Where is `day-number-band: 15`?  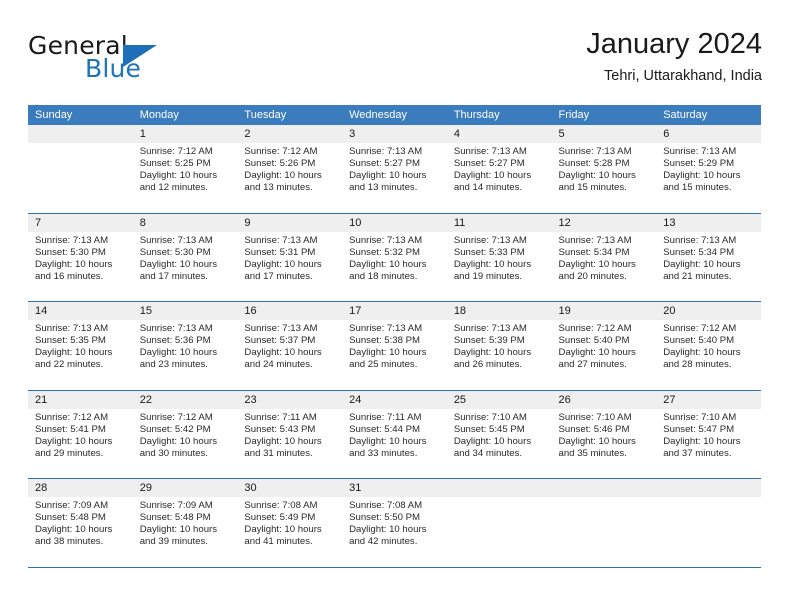 day-number-band: 15 is located at coordinates (185, 311).